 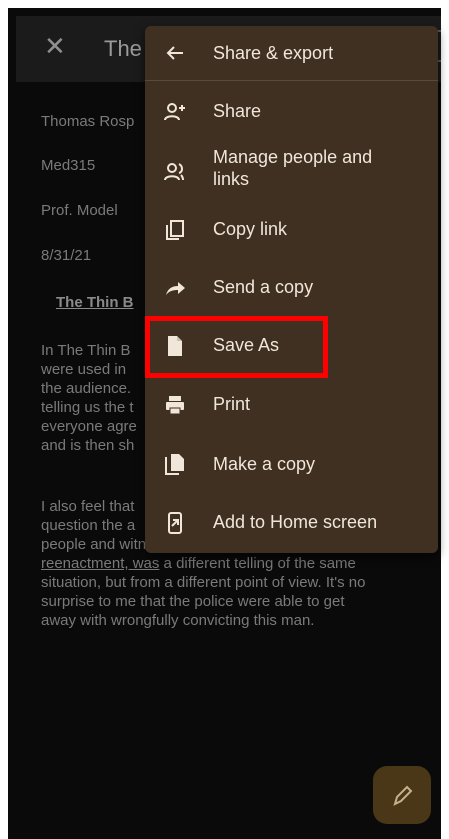 I want to click on close-icon: ✕, so click(x=56, y=46).